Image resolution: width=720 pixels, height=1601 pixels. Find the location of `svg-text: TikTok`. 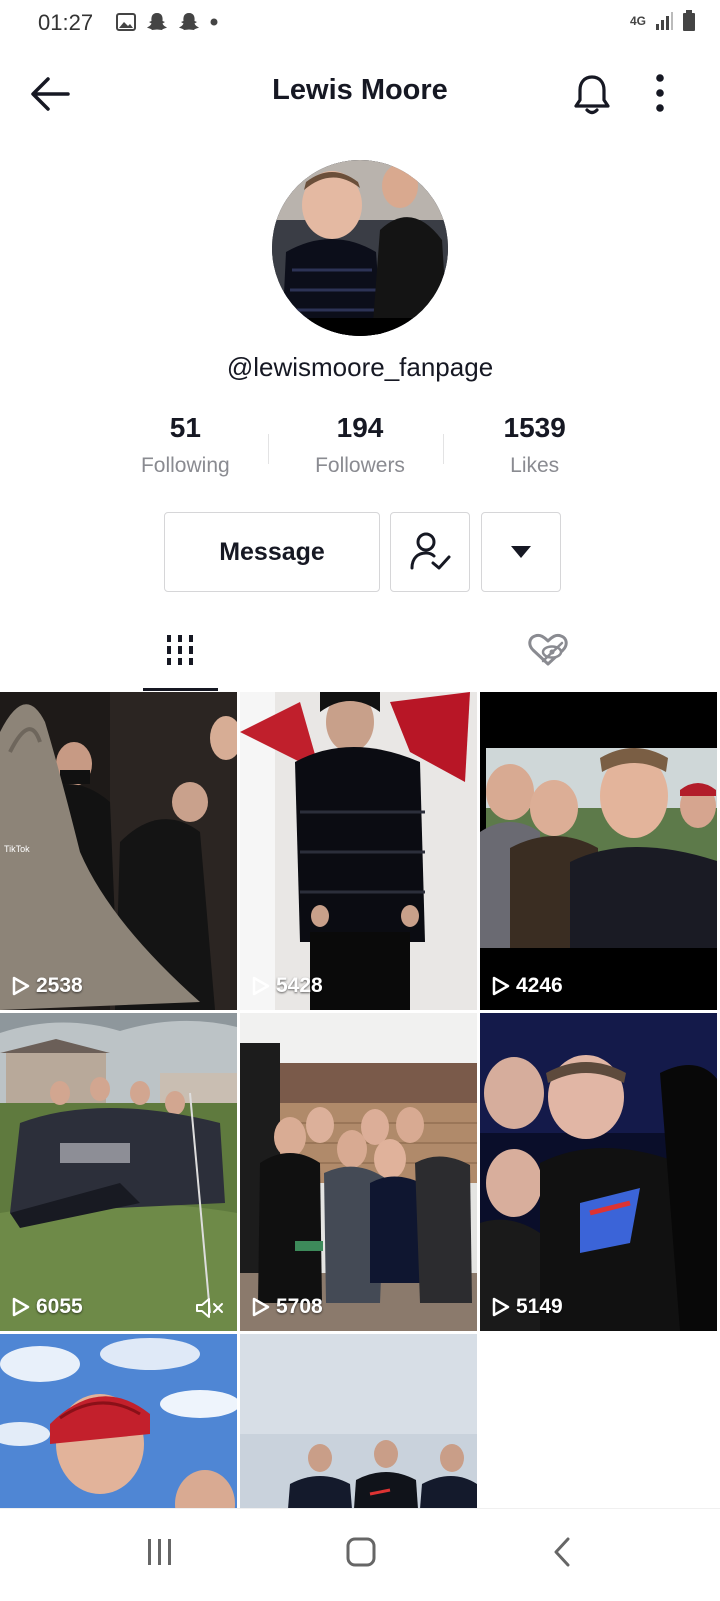

svg-text: TikTok is located at coordinates (17, 849).